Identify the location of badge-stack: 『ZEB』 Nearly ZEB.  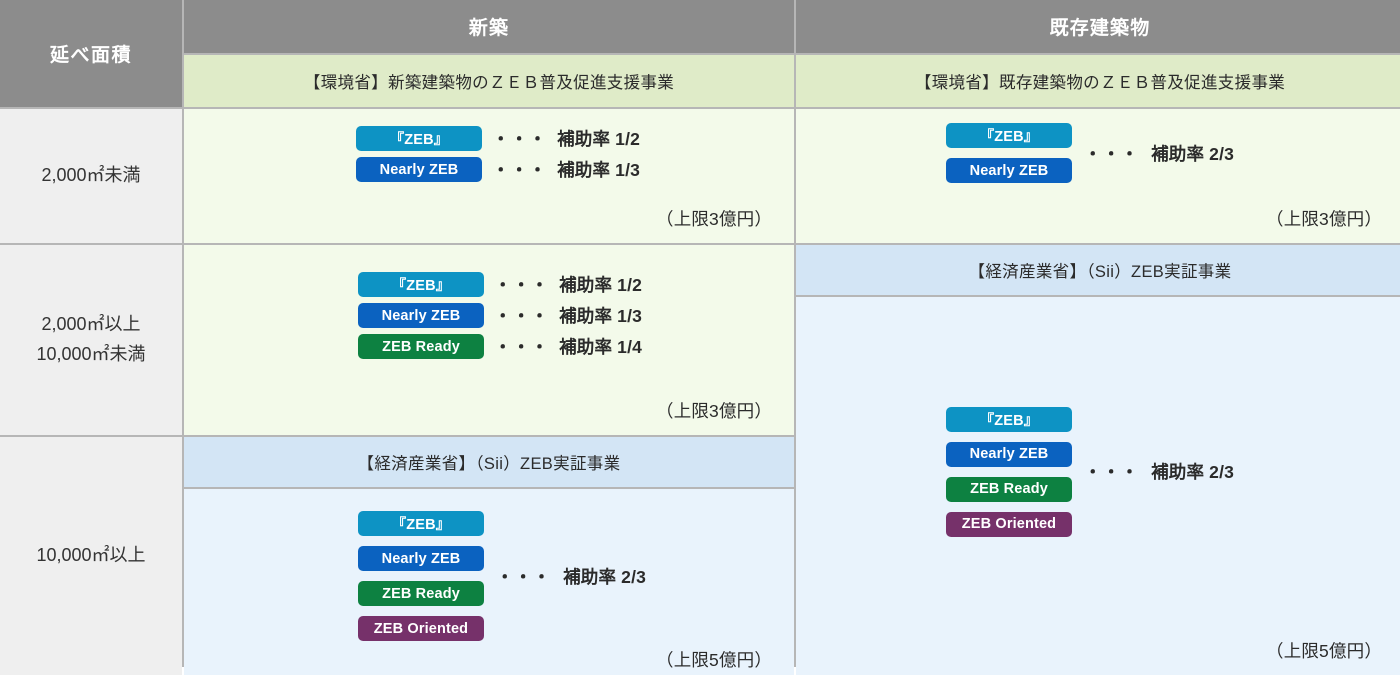
(1009, 153).